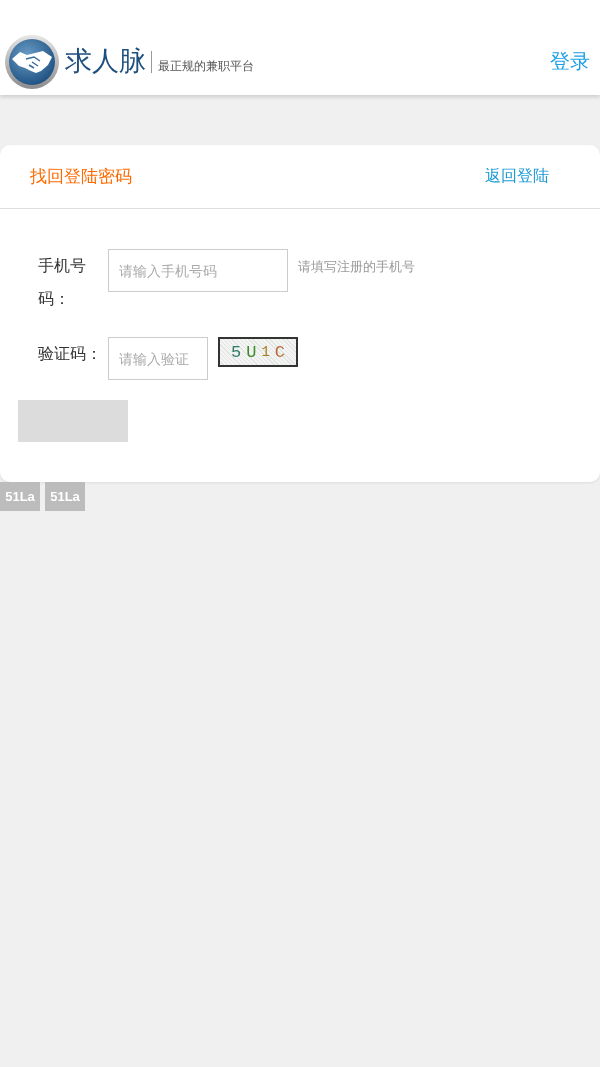  What do you see at coordinates (517, 176) in the screenshot?
I see `back-to-login-link: 返回登陆` at bounding box center [517, 176].